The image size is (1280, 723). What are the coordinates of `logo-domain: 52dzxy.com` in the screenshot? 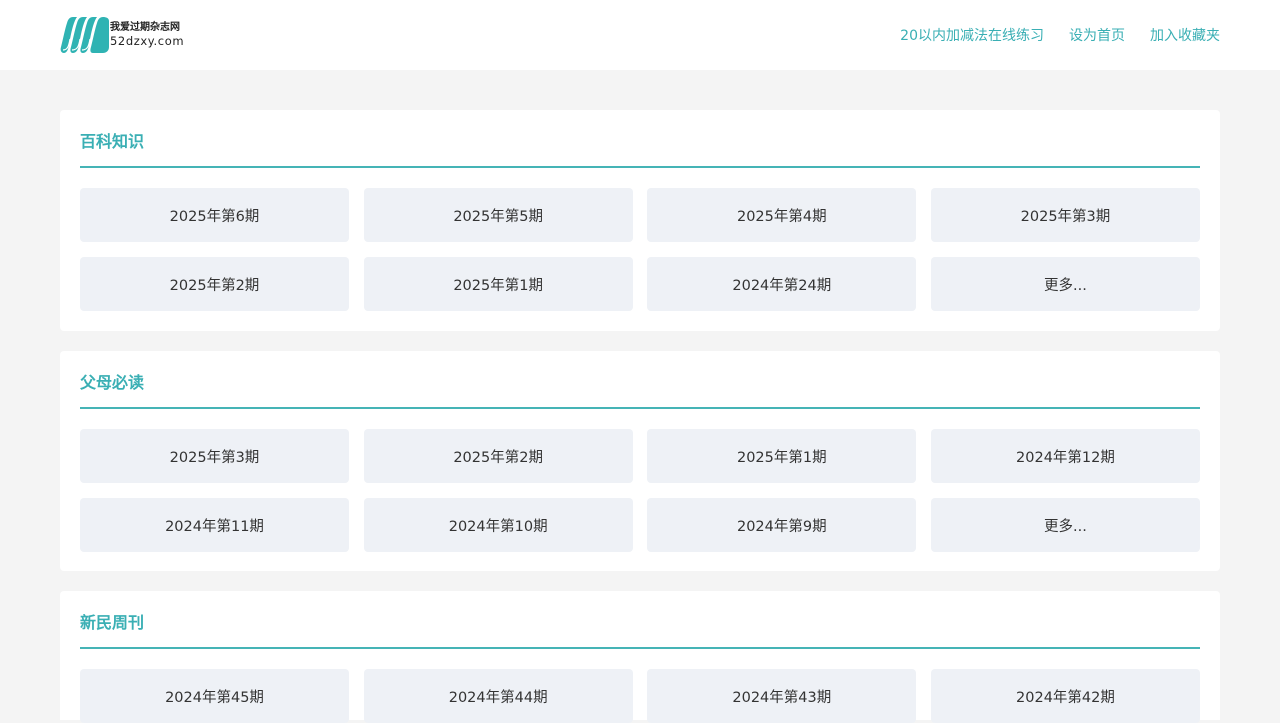 It's located at (147, 40).